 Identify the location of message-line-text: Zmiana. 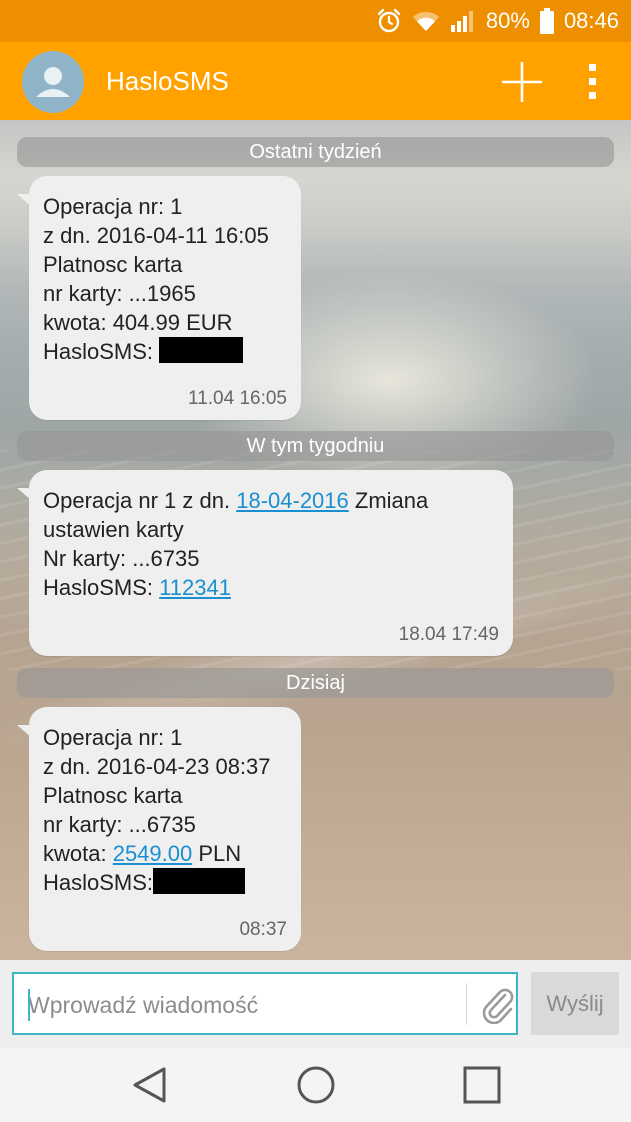
(388, 500).